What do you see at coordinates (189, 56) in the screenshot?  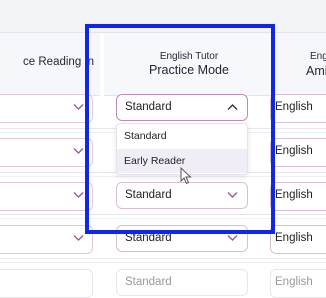 I see `column-header-subtitle: English Tutor` at bounding box center [189, 56].